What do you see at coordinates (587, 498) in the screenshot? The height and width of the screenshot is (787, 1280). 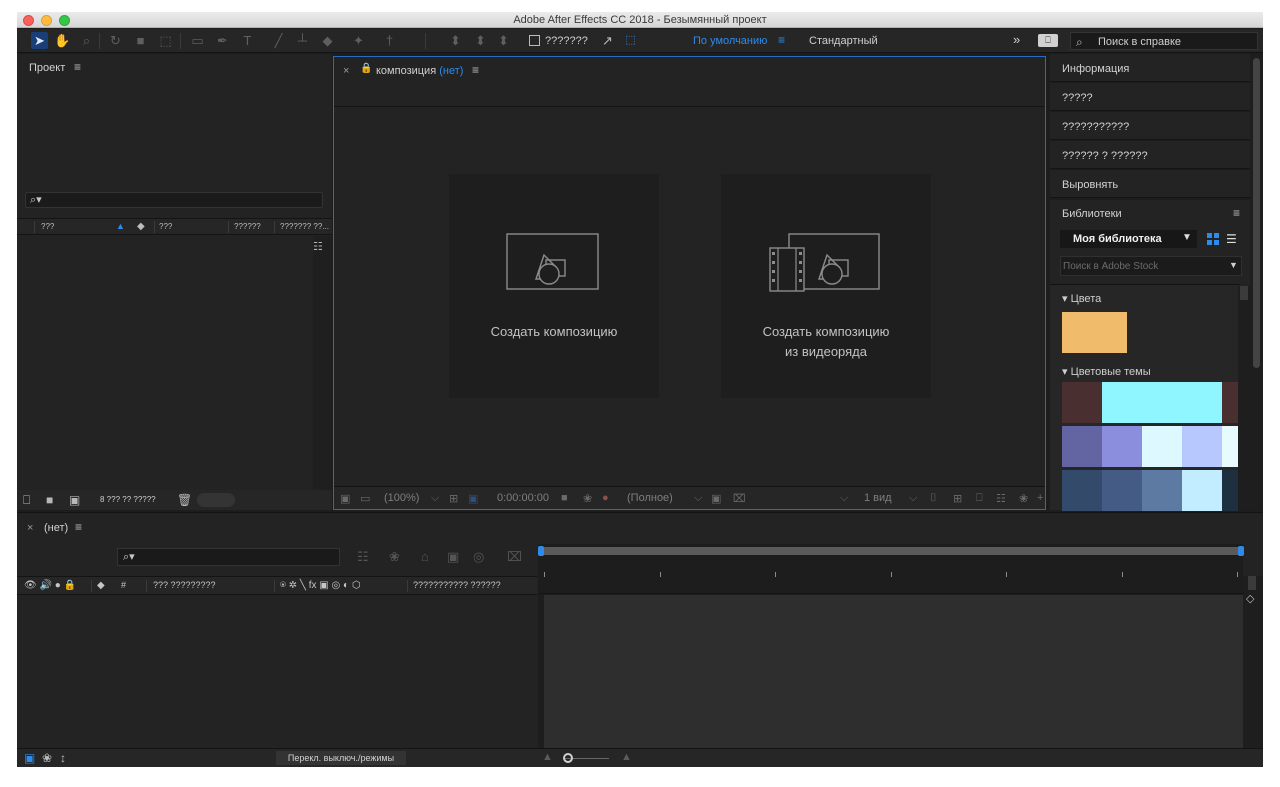 I see `show-snapshot-icon: ❀` at bounding box center [587, 498].